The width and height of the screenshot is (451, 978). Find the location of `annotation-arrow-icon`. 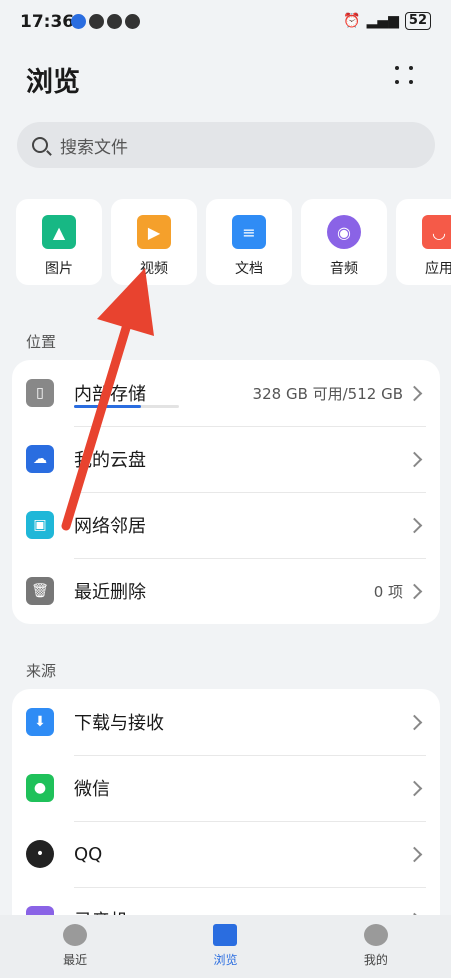

annotation-arrow-icon is located at coordinates (107, 399).